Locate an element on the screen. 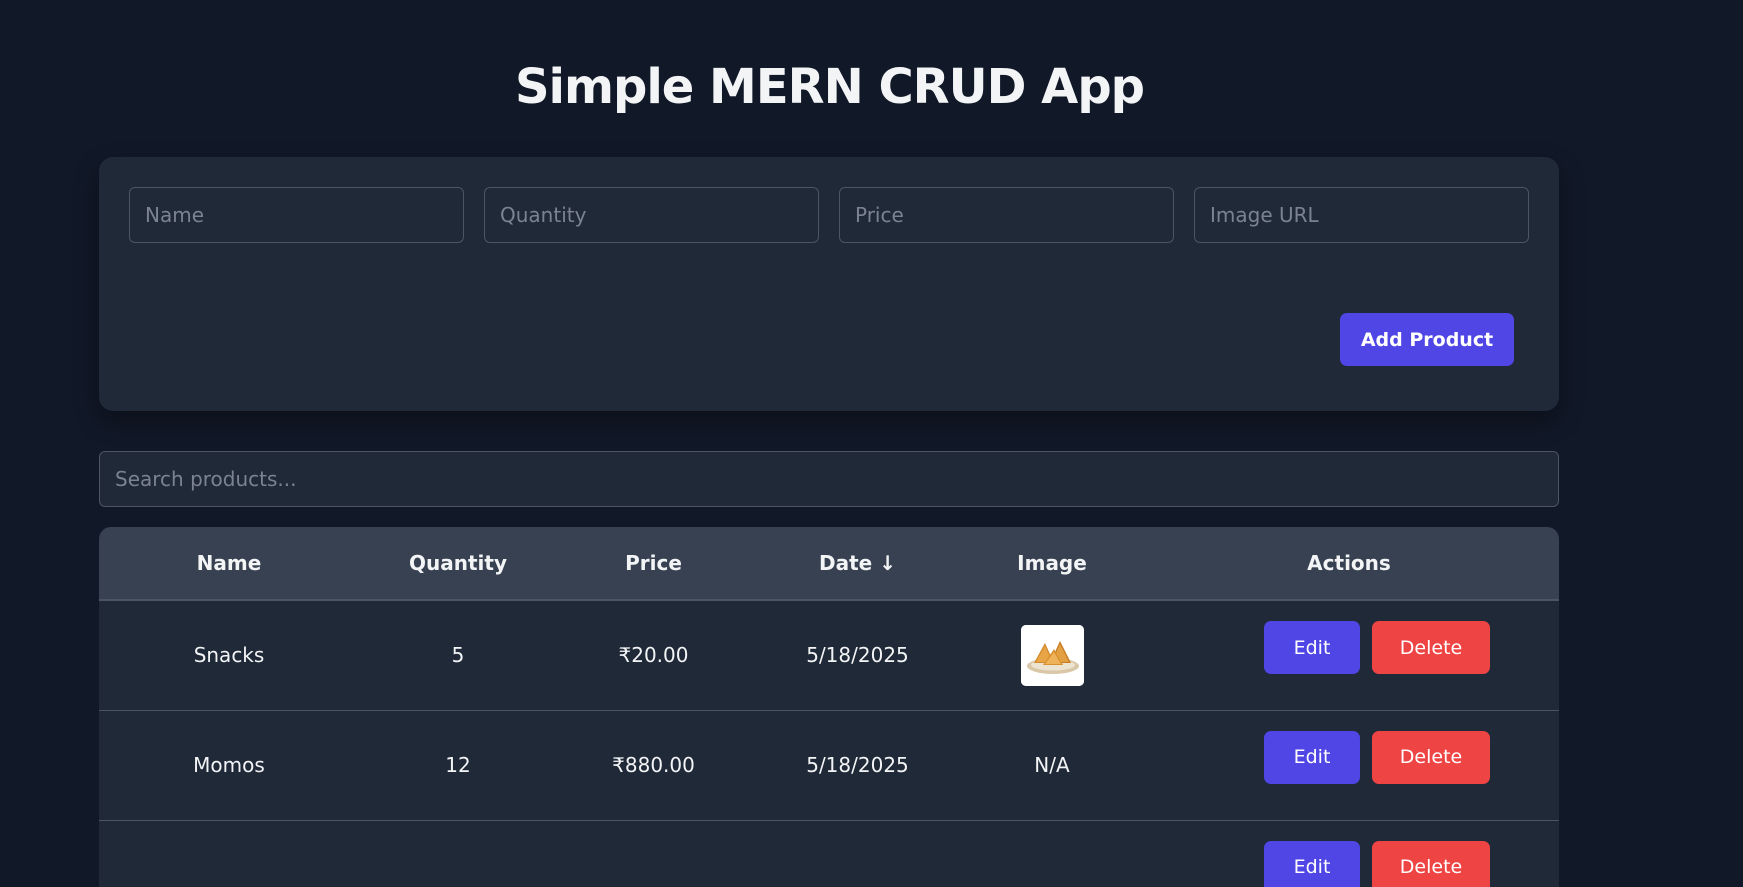 The height and width of the screenshot is (887, 1743). column-header-image: Image is located at coordinates (1052, 563).